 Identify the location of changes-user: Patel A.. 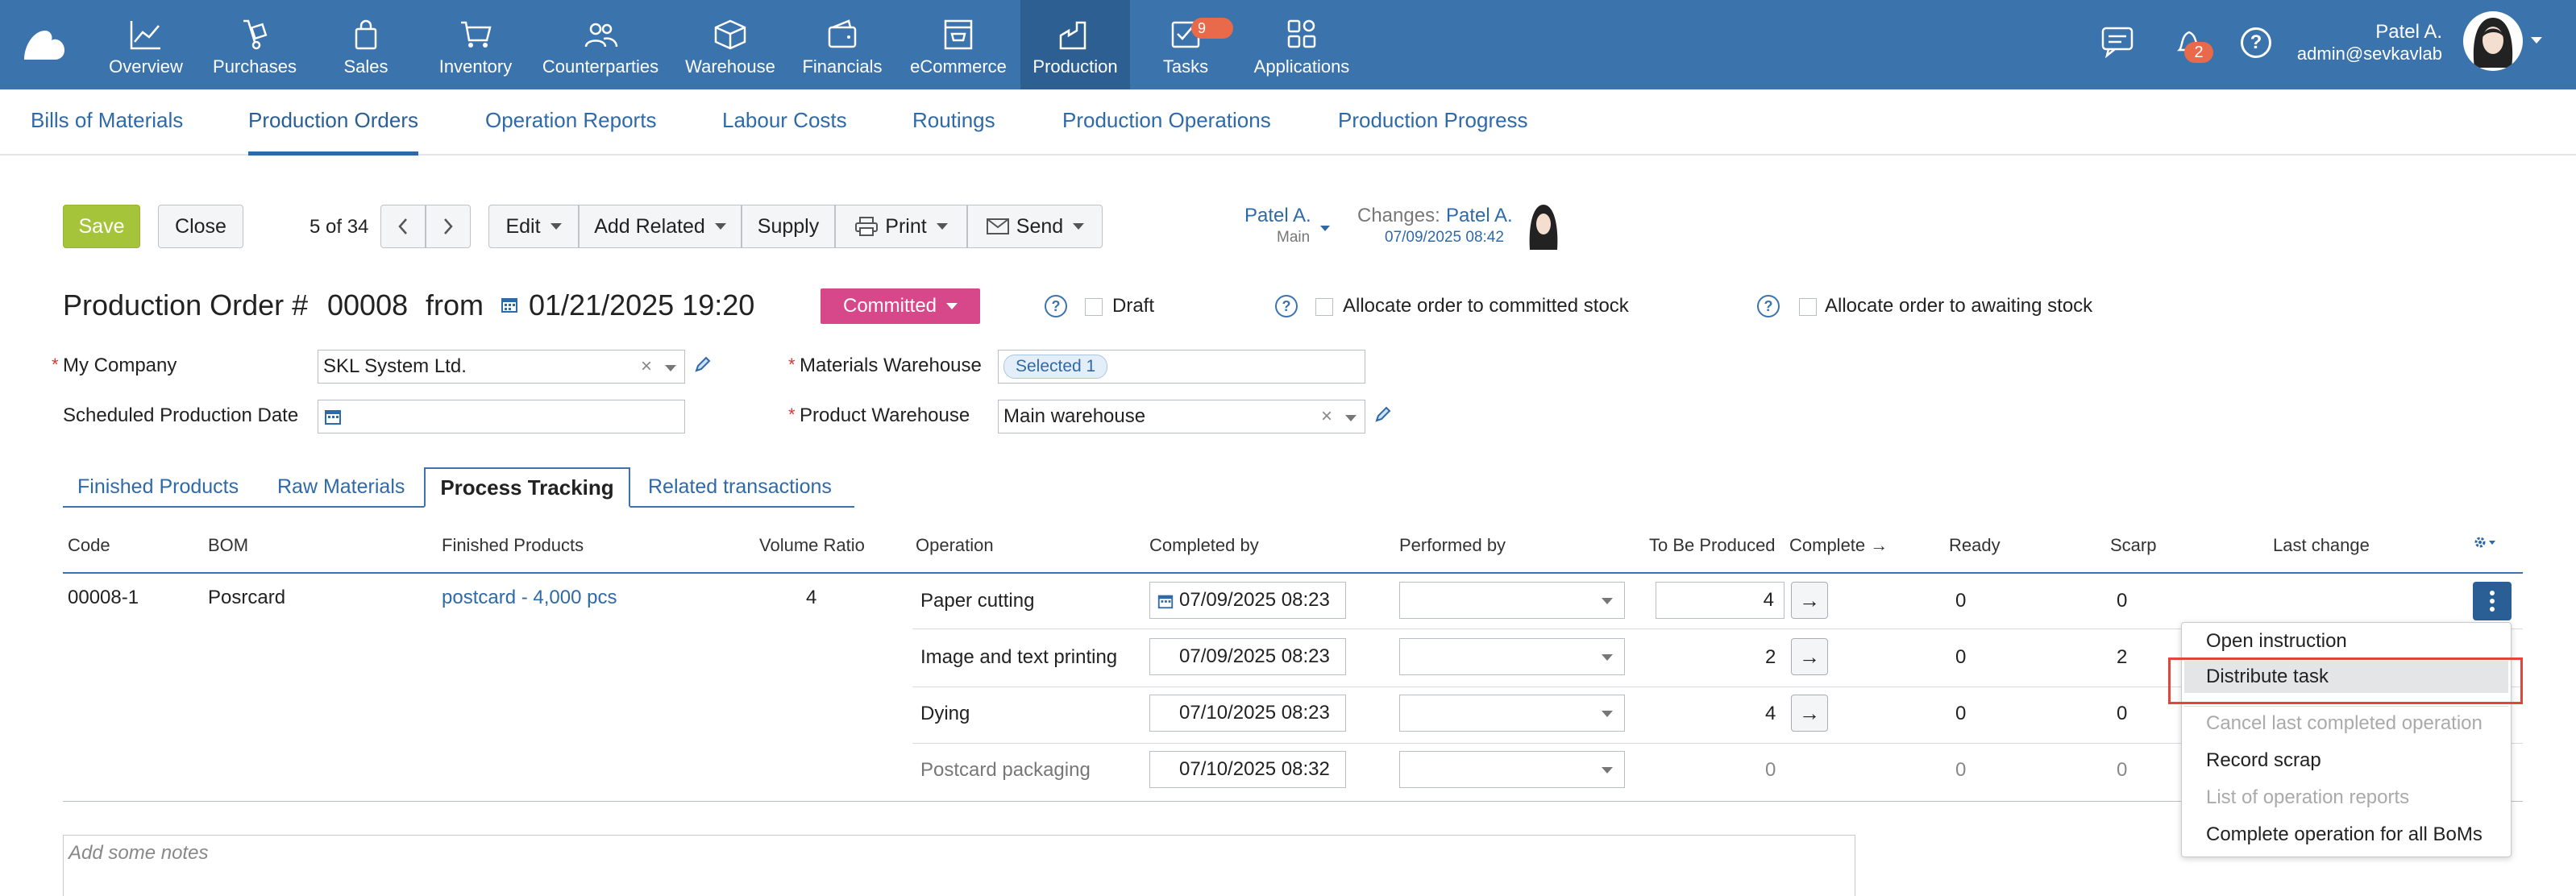
(1479, 216).